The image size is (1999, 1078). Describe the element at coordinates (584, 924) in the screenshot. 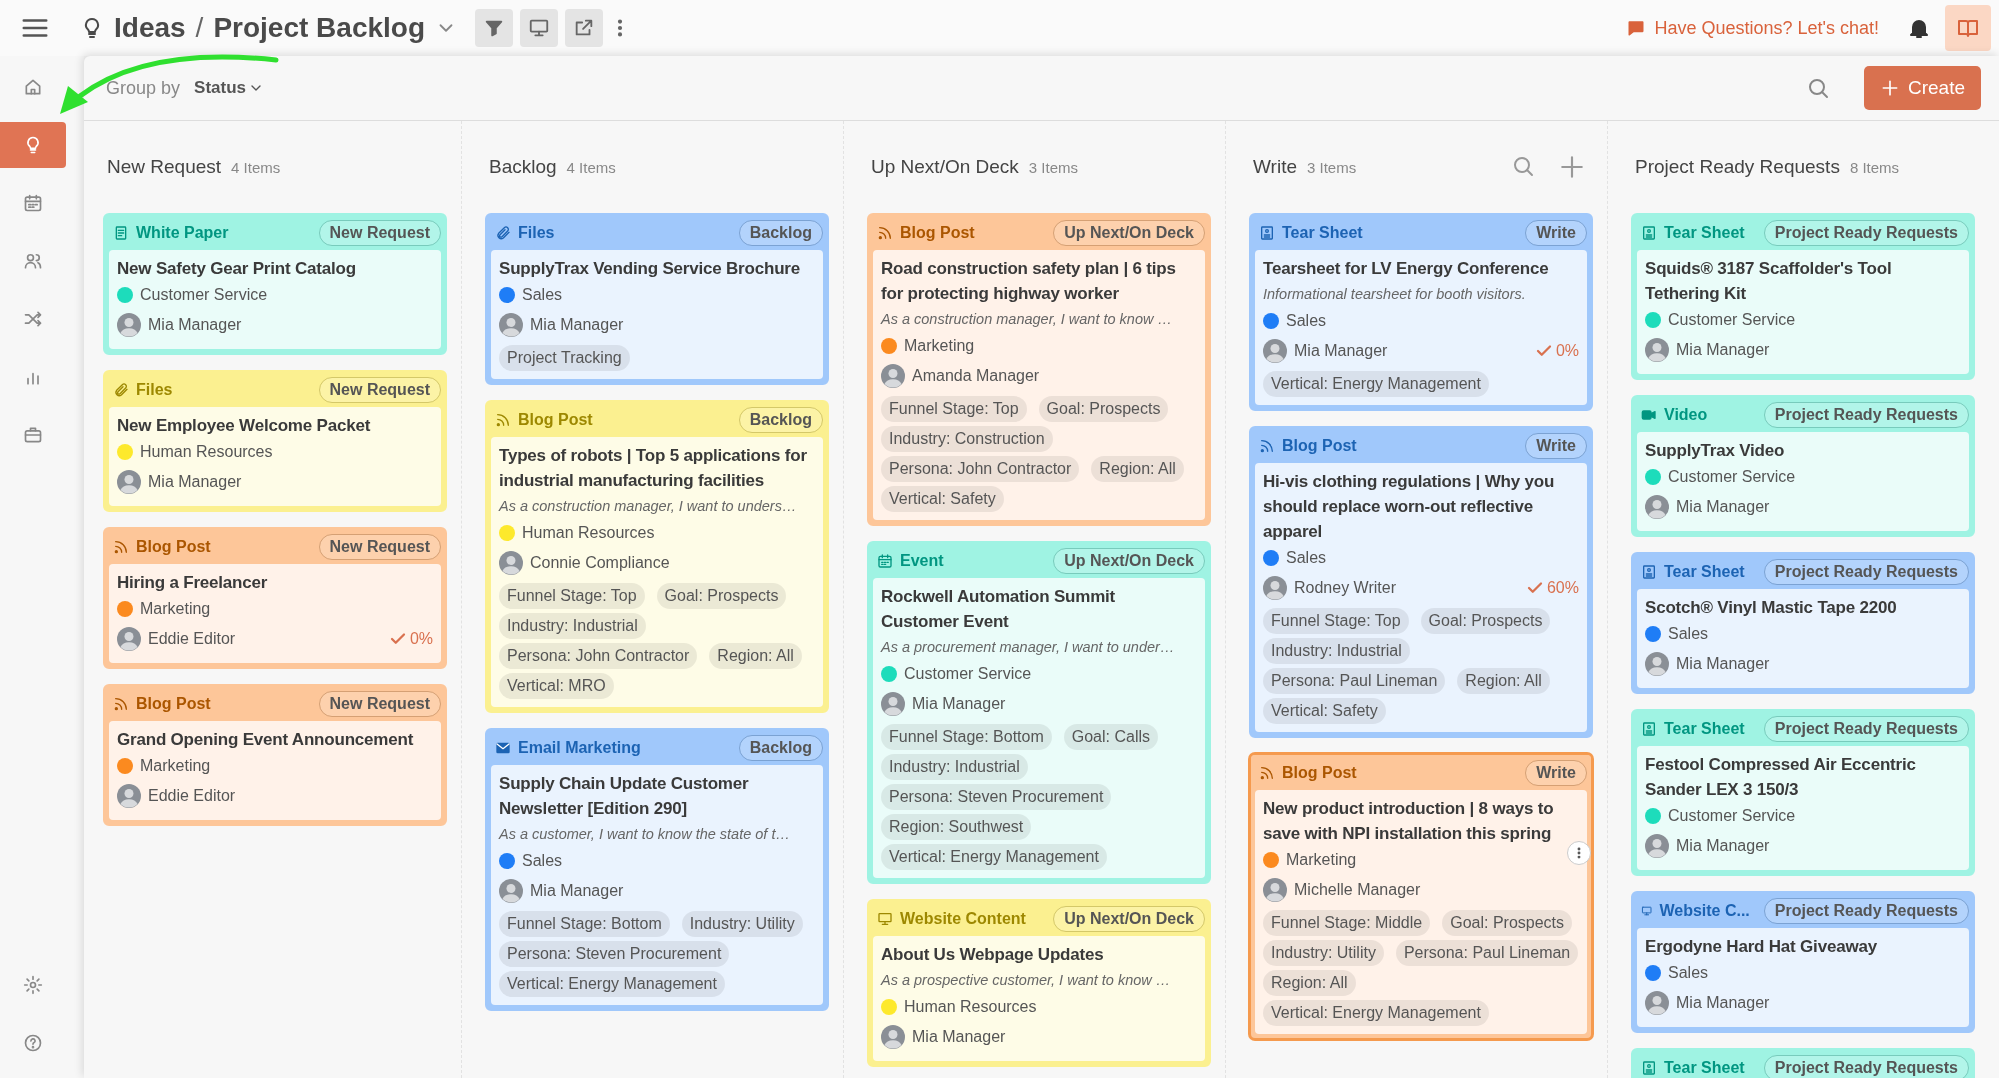

I see `tag: Funnel Stage: Bottom` at that location.